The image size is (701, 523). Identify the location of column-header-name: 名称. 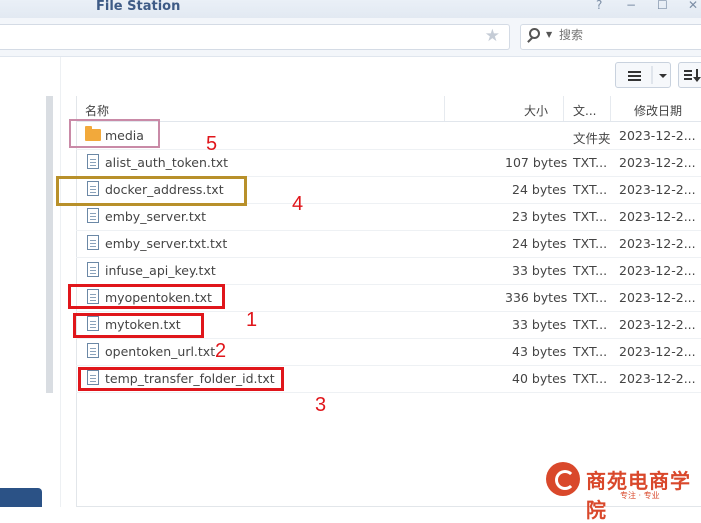
(97, 110).